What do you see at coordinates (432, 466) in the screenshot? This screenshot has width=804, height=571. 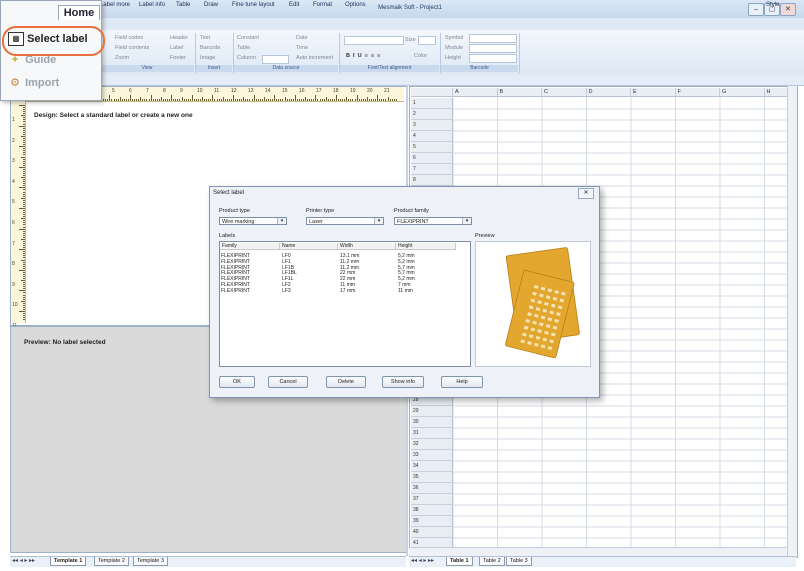 I see `row-header: 34` at bounding box center [432, 466].